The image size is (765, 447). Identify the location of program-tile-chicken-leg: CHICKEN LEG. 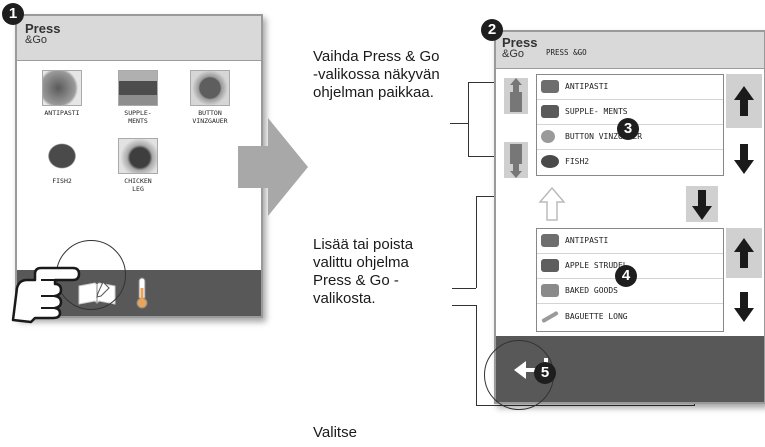
(138, 165).